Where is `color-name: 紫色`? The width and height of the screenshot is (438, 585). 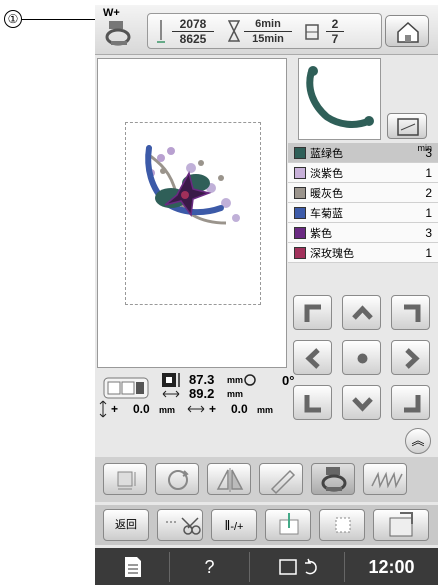 color-name: 紫色 is located at coordinates (321, 233).